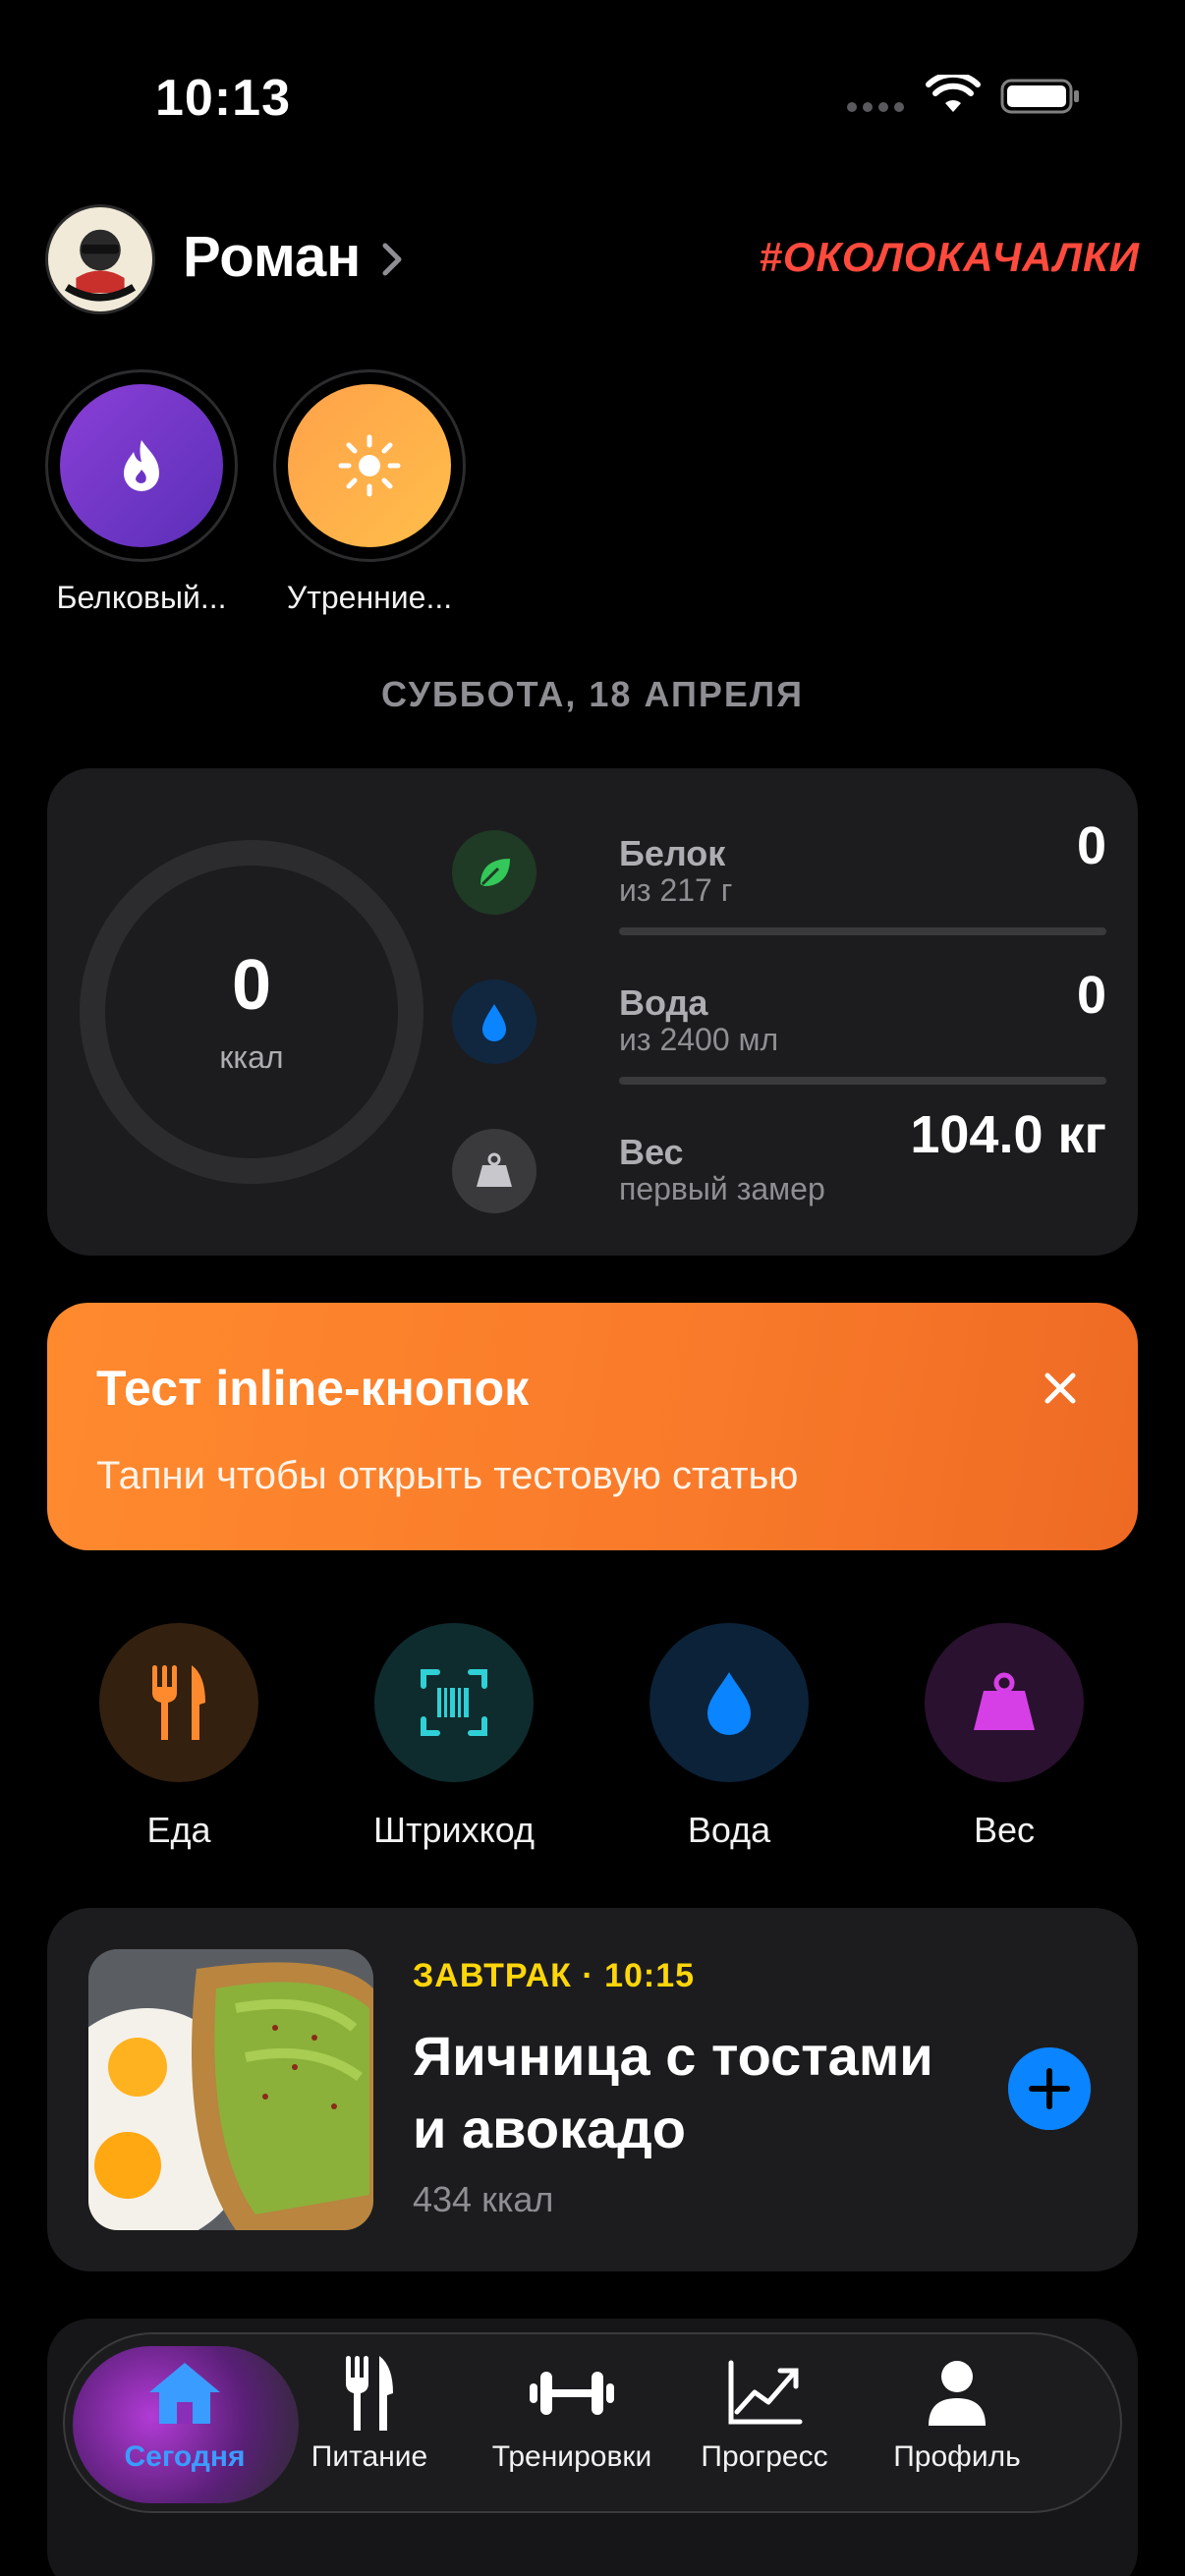  I want to click on meal-time-tag: ЗАВТРАК · 10:15, so click(554, 1975).